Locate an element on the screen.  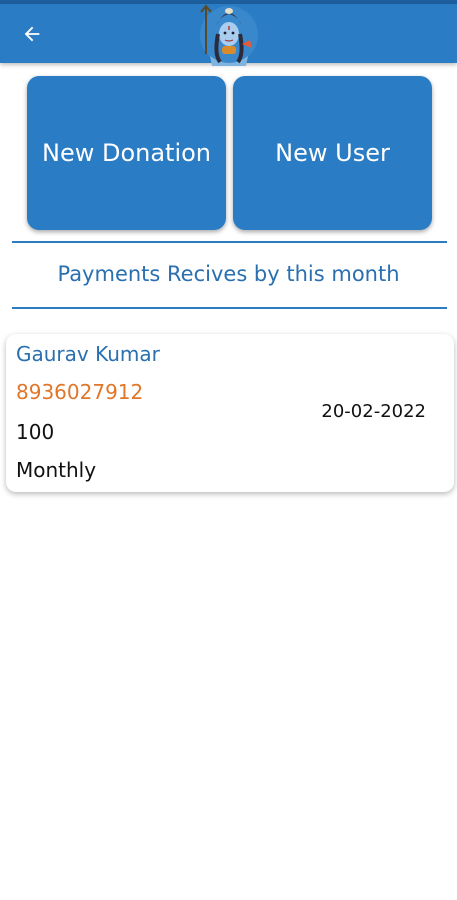
divider-bottom is located at coordinates (229, 308).